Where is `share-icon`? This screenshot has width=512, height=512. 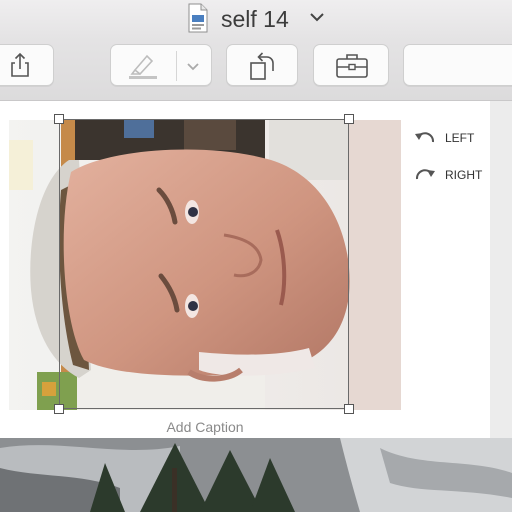 share-icon is located at coordinates (20, 64).